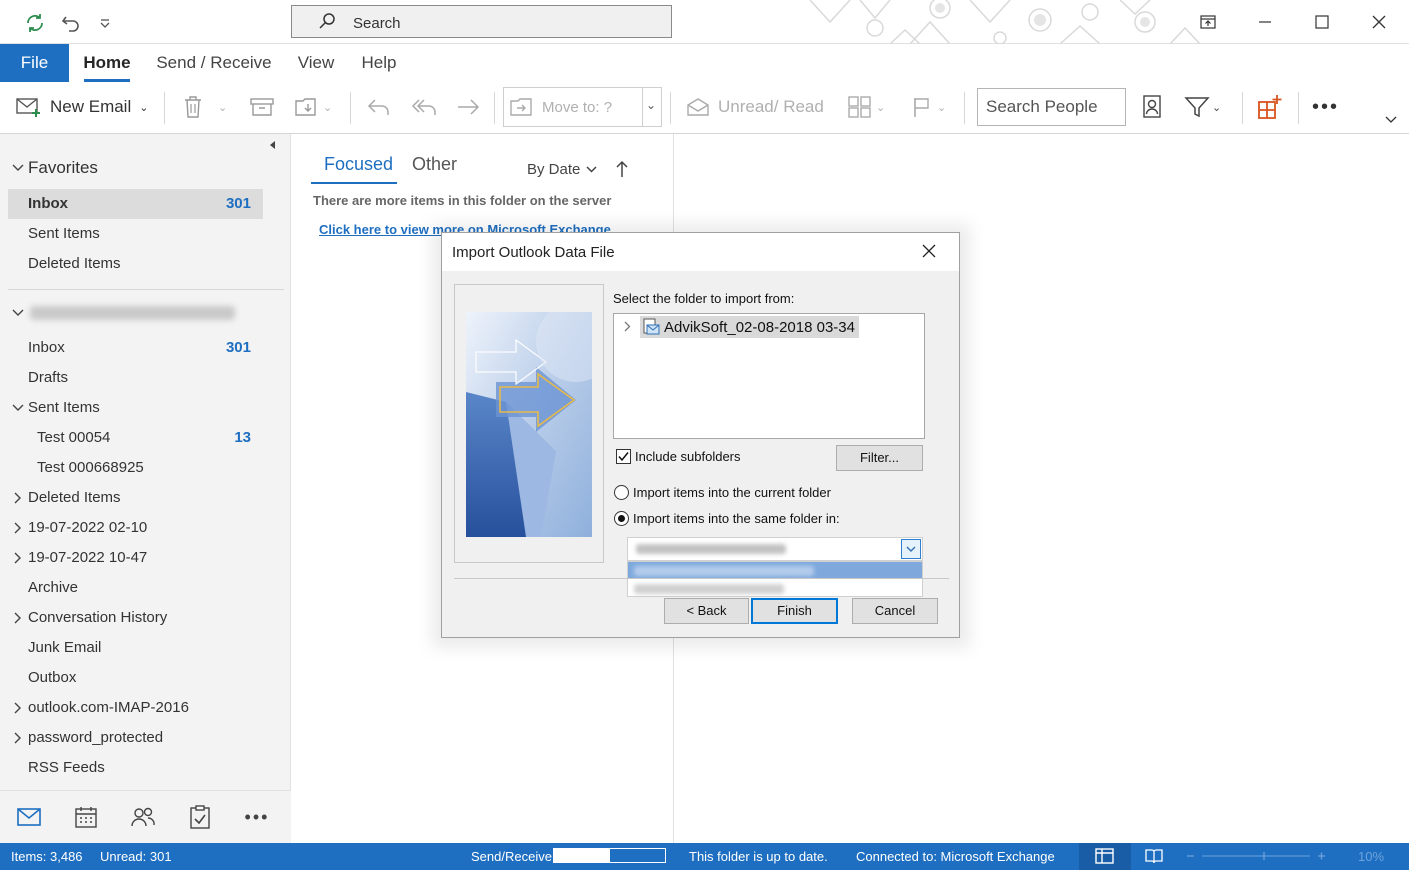 The height and width of the screenshot is (870, 1409). Describe the element at coordinates (135, 348) in the screenshot. I see `folder-inbox: Inbox 301` at that location.